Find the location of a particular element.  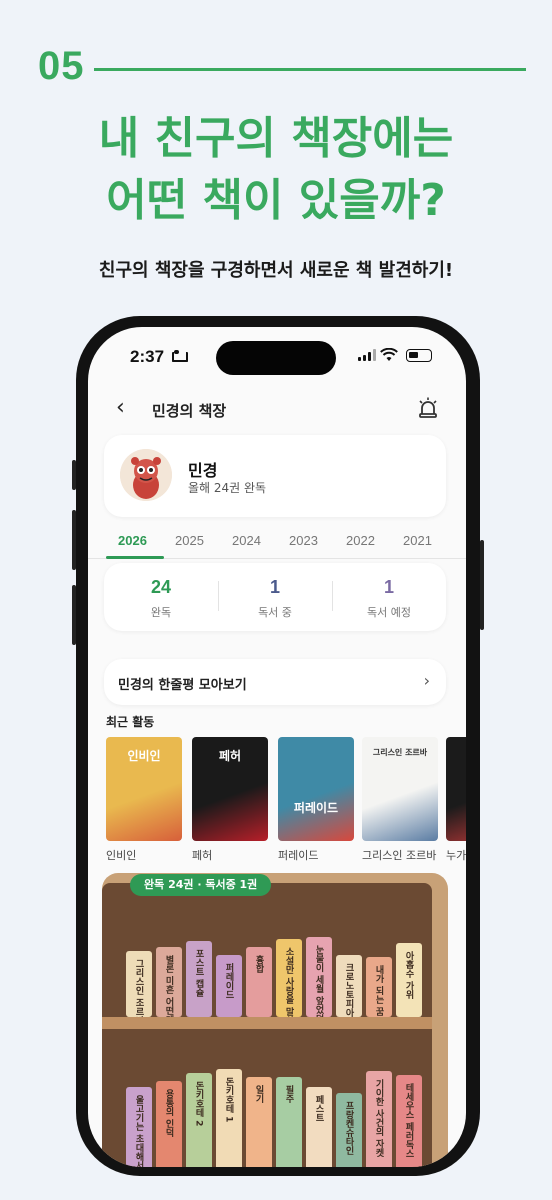

shelf-book-spine: 페스트 is located at coordinates (319, 1127).